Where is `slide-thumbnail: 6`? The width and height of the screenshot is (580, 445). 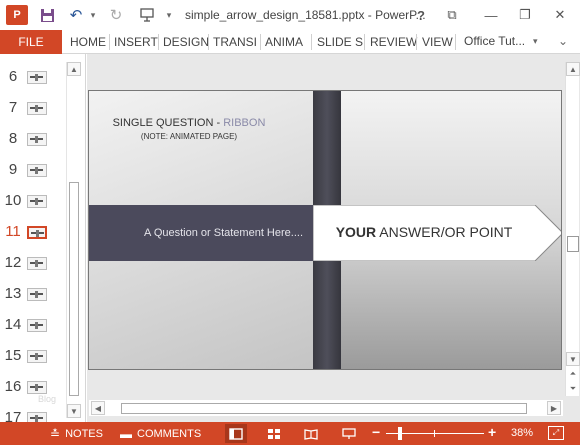
slide-thumbnail: 6 is located at coordinates (33, 77).